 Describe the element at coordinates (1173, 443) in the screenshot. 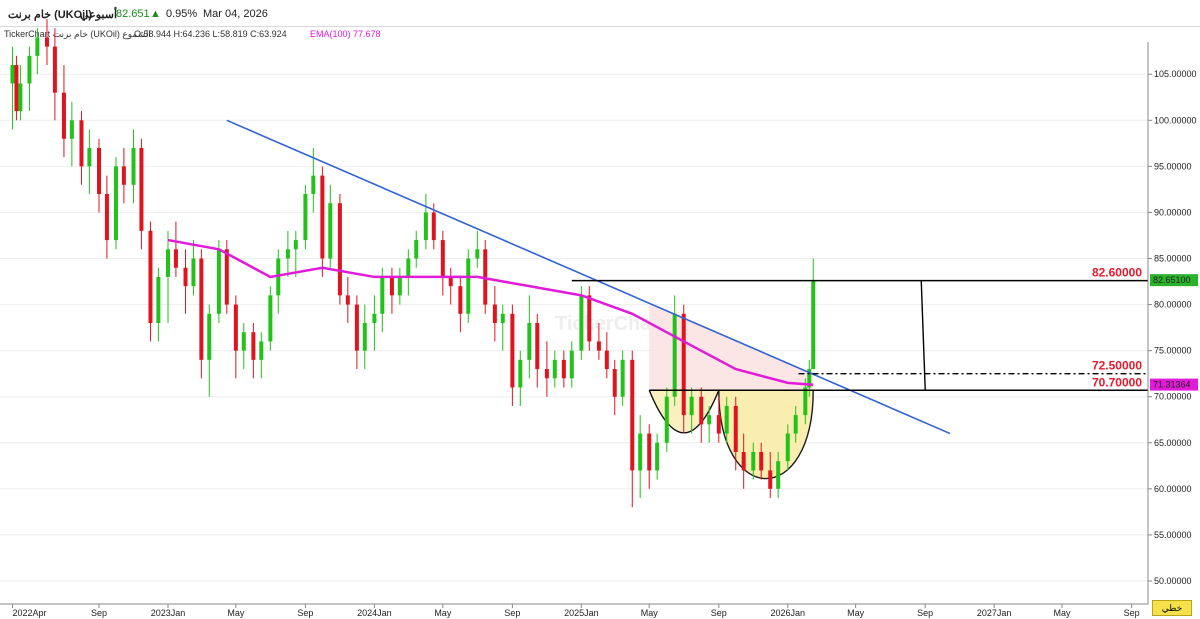

I see `y-tick-label: 65.00000` at that location.